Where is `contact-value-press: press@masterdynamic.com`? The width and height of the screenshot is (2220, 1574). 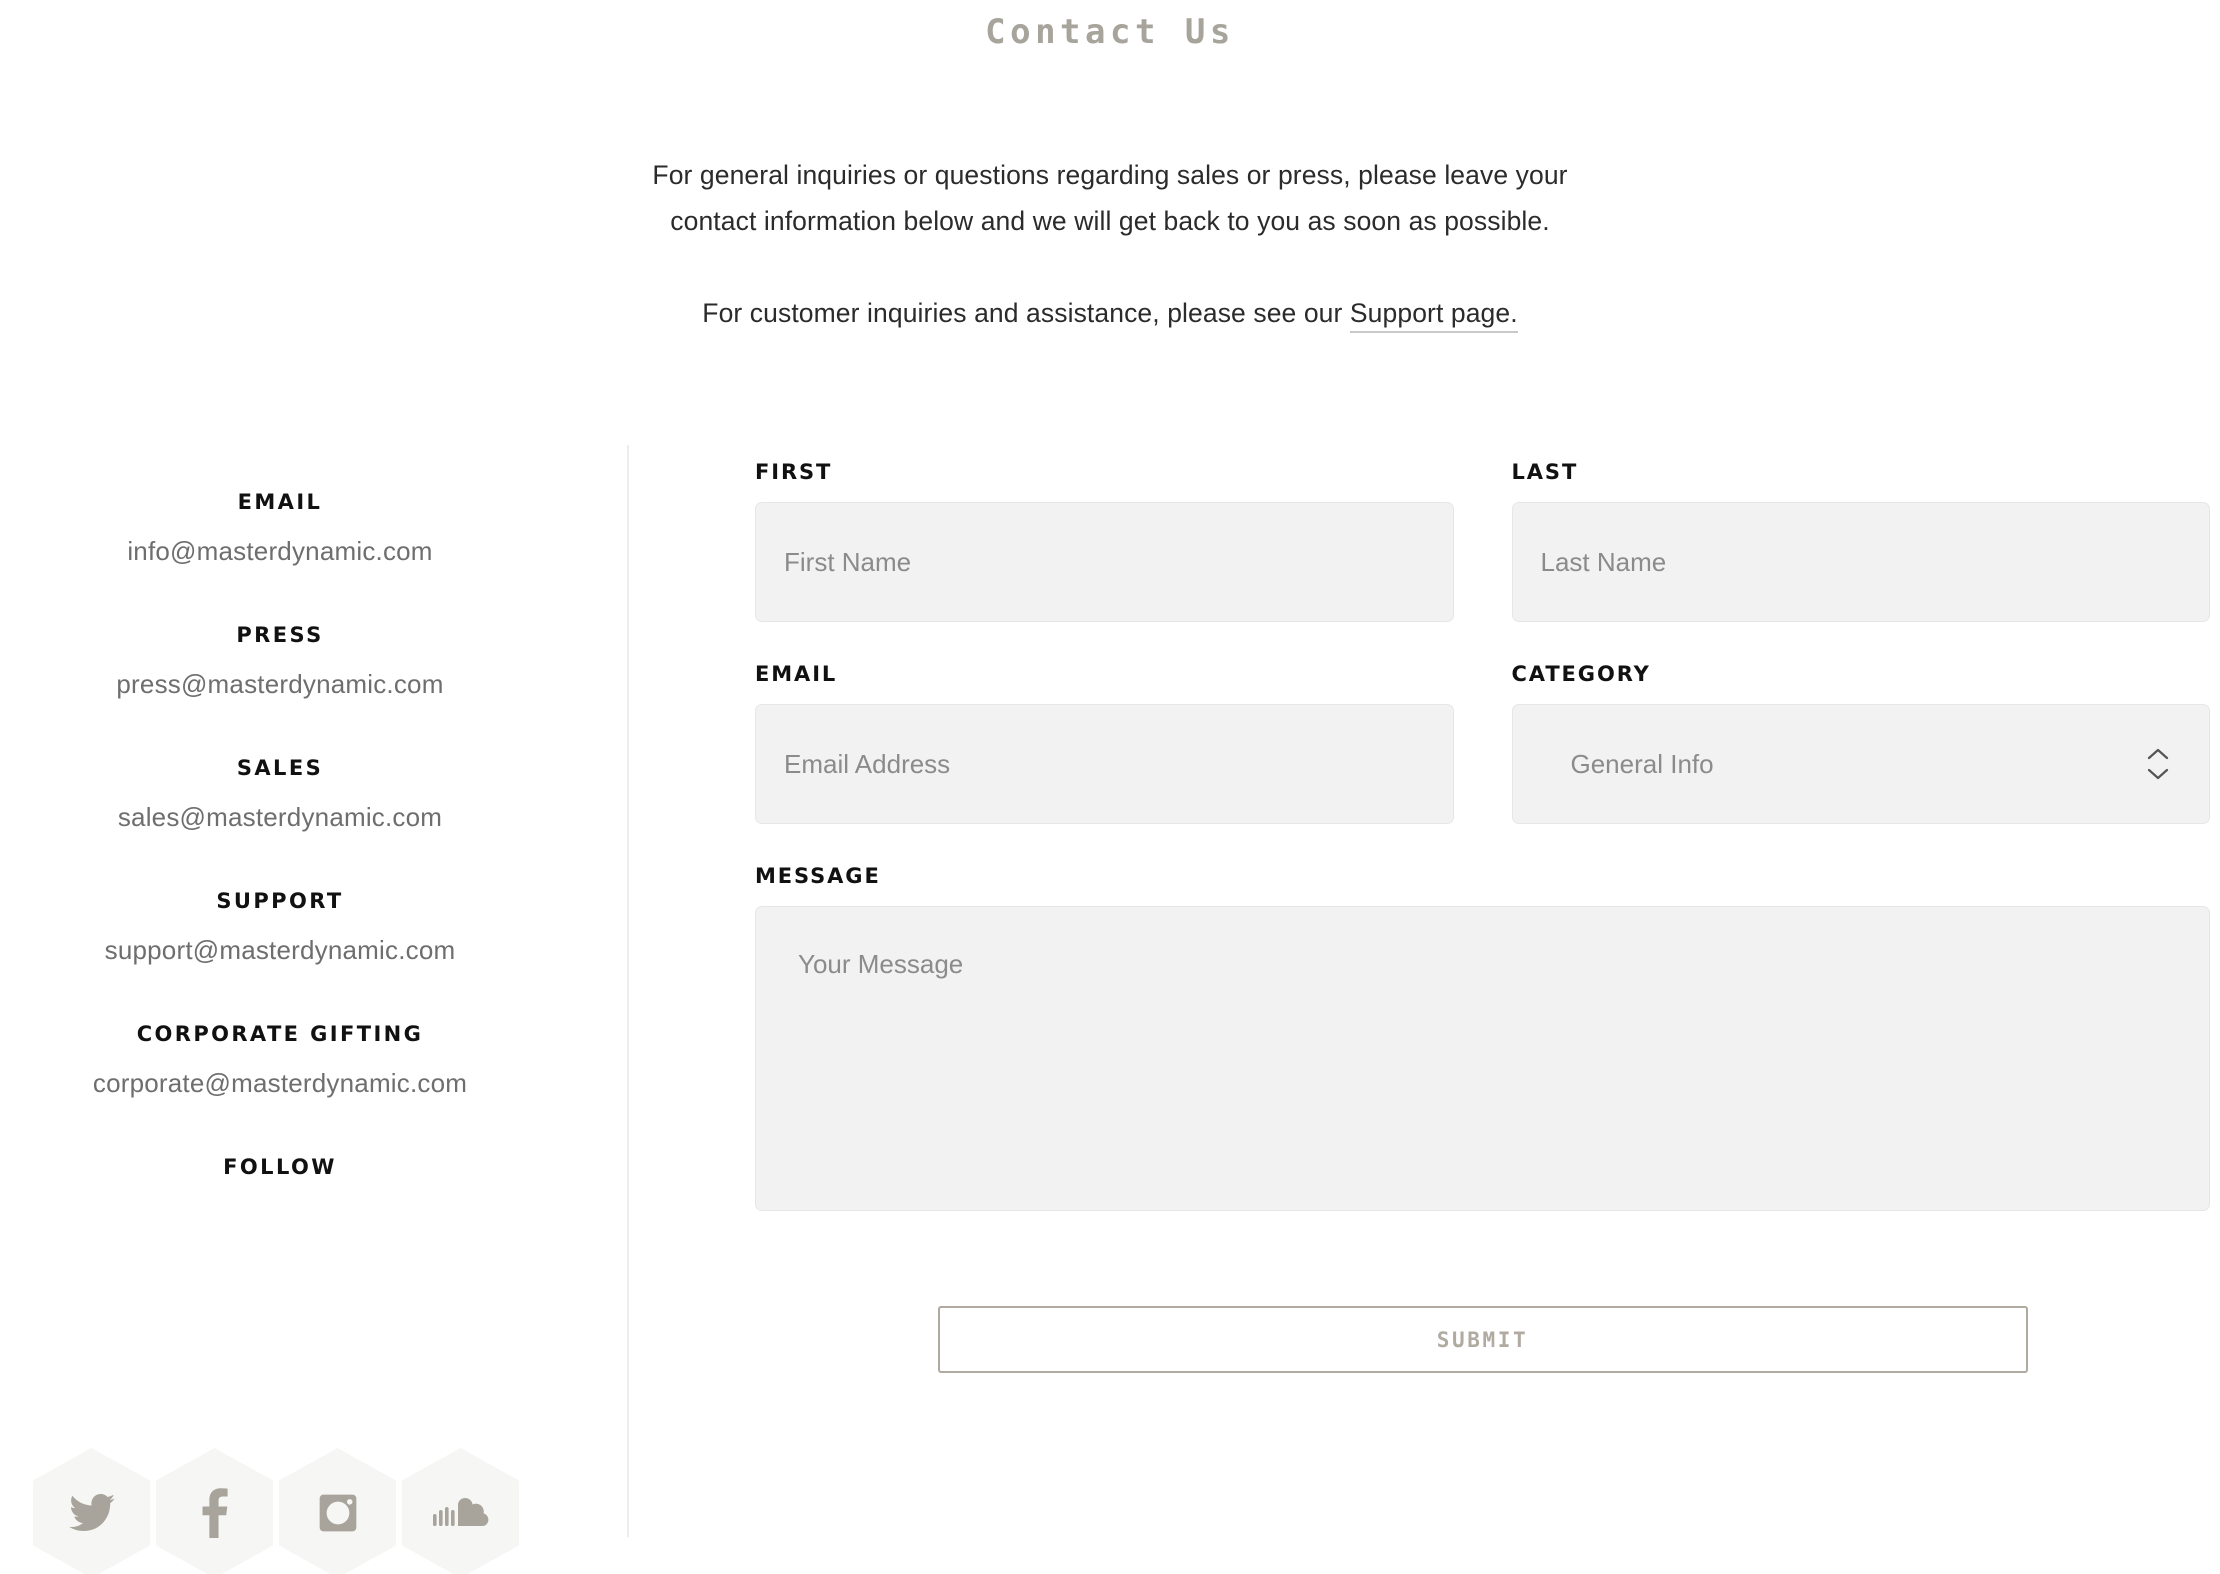 contact-value-press: press@masterdynamic.com is located at coordinates (280, 684).